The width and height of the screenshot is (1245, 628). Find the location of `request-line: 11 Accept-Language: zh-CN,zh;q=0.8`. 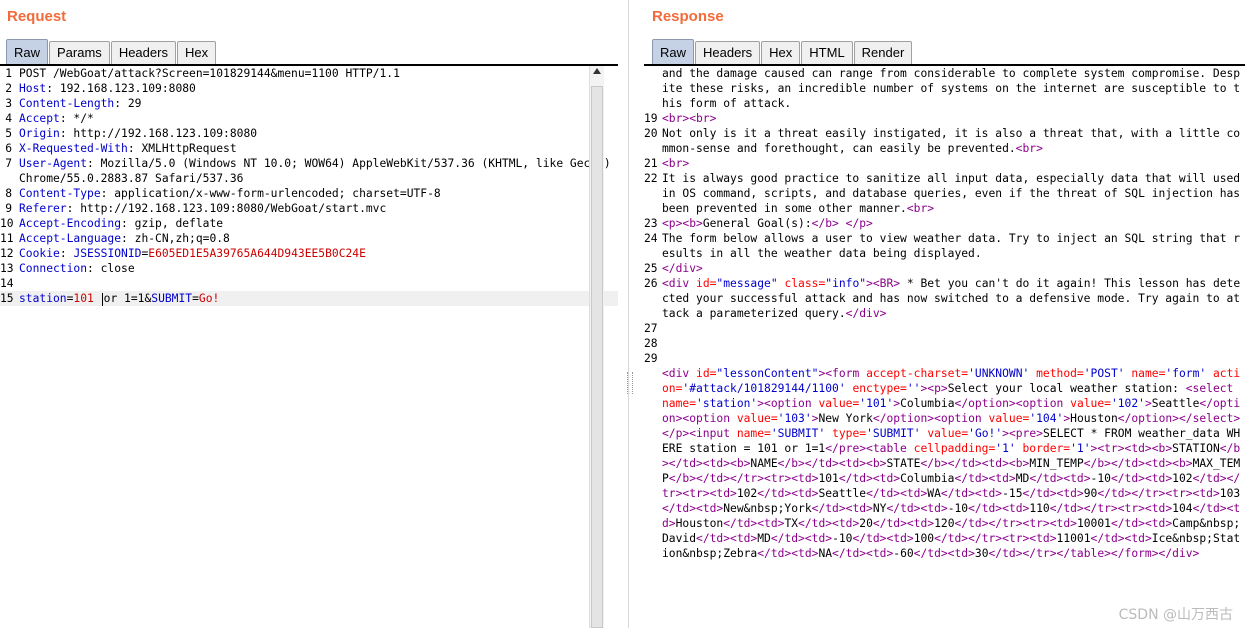

request-line: 11 Accept-Language: zh-CN,zh;q=0.8 is located at coordinates (309, 238).